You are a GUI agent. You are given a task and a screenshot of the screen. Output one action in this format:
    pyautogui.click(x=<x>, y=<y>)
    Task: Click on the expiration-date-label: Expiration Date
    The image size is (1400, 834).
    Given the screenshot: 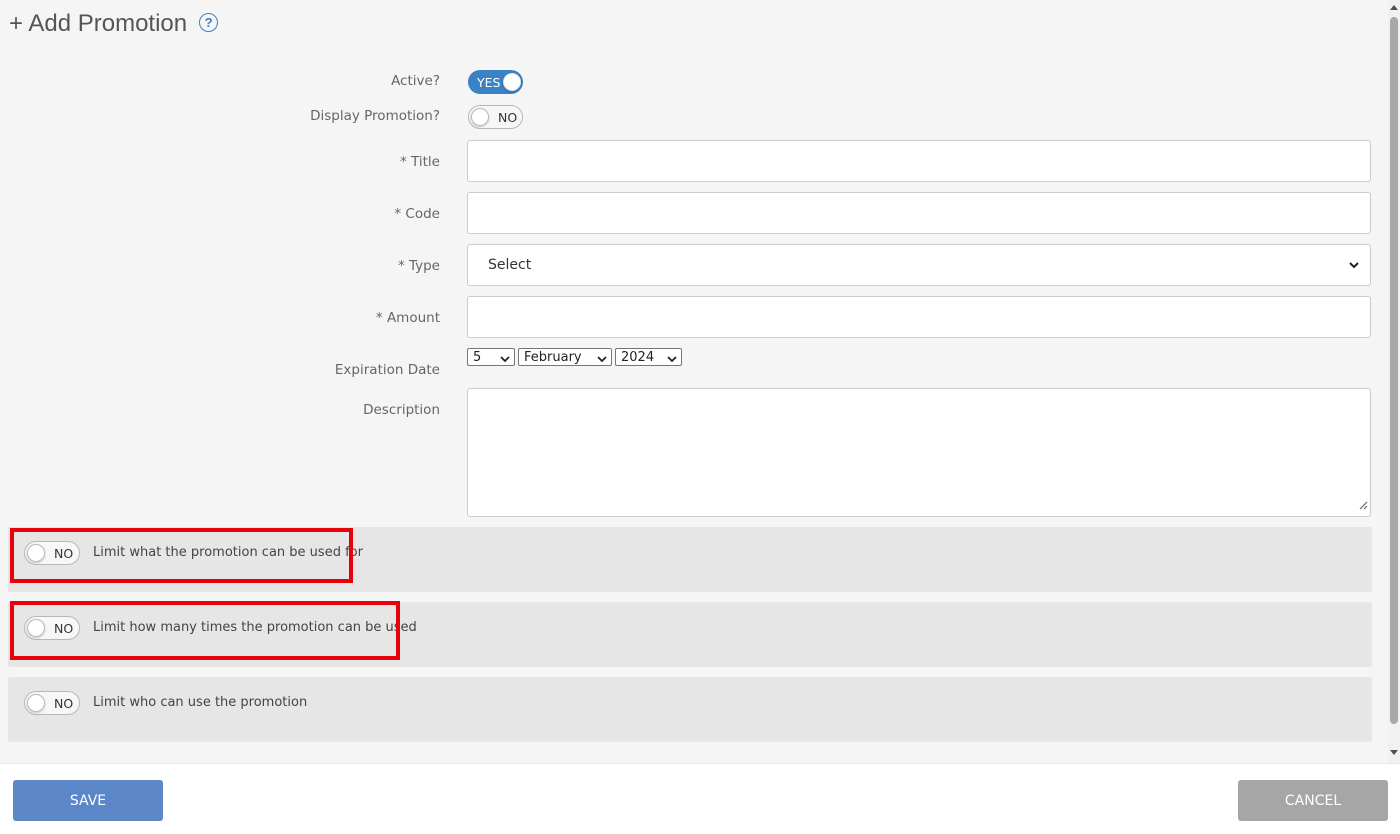 What is the action you would take?
    pyautogui.click(x=387, y=370)
    